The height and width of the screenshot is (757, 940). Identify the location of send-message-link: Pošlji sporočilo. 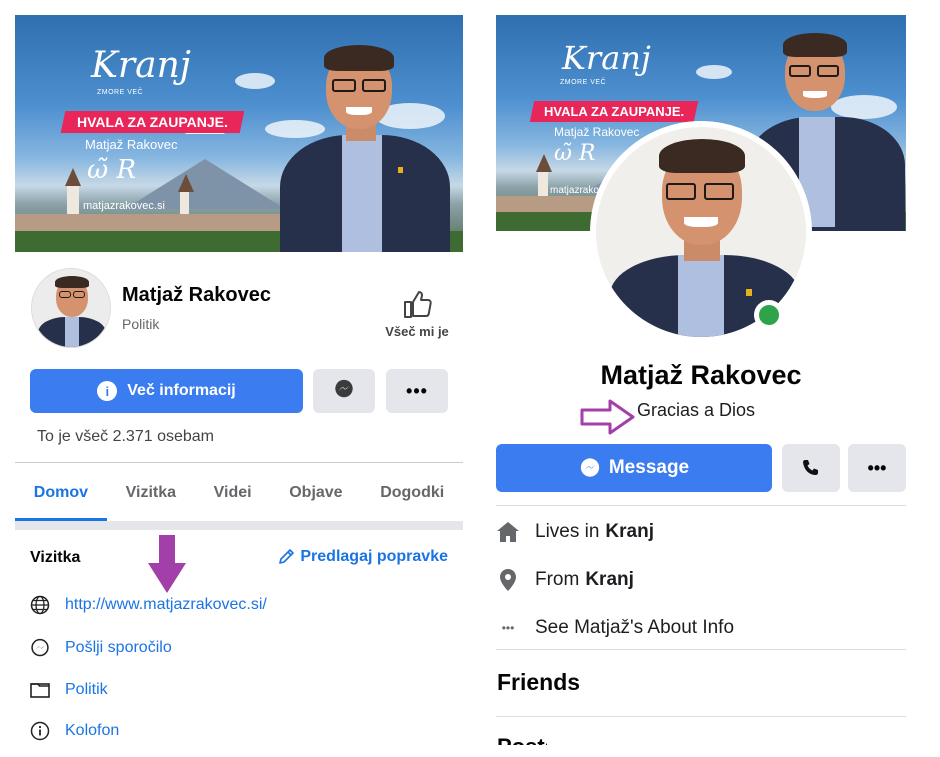
(100, 648).